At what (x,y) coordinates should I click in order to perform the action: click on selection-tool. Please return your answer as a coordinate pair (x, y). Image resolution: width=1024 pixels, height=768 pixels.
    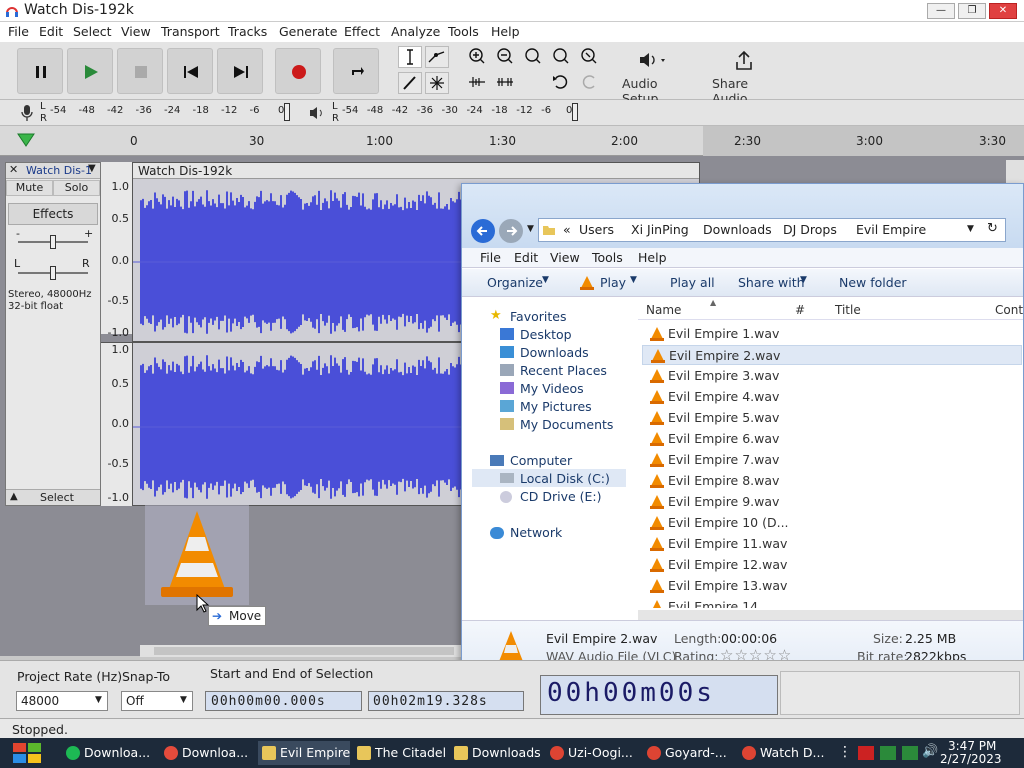
    Looking at the image, I should click on (410, 57).